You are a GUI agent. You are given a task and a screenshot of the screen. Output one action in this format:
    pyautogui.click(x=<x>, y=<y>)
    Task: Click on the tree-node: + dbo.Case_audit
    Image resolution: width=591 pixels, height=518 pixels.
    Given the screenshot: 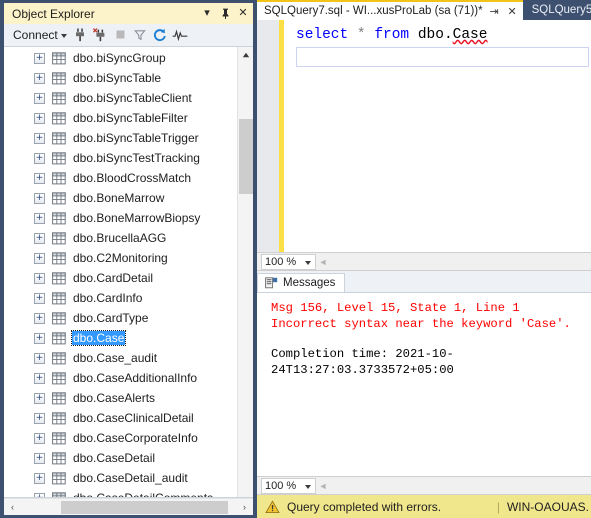 What is the action you would take?
    pyautogui.click(x=120, y=358)
    